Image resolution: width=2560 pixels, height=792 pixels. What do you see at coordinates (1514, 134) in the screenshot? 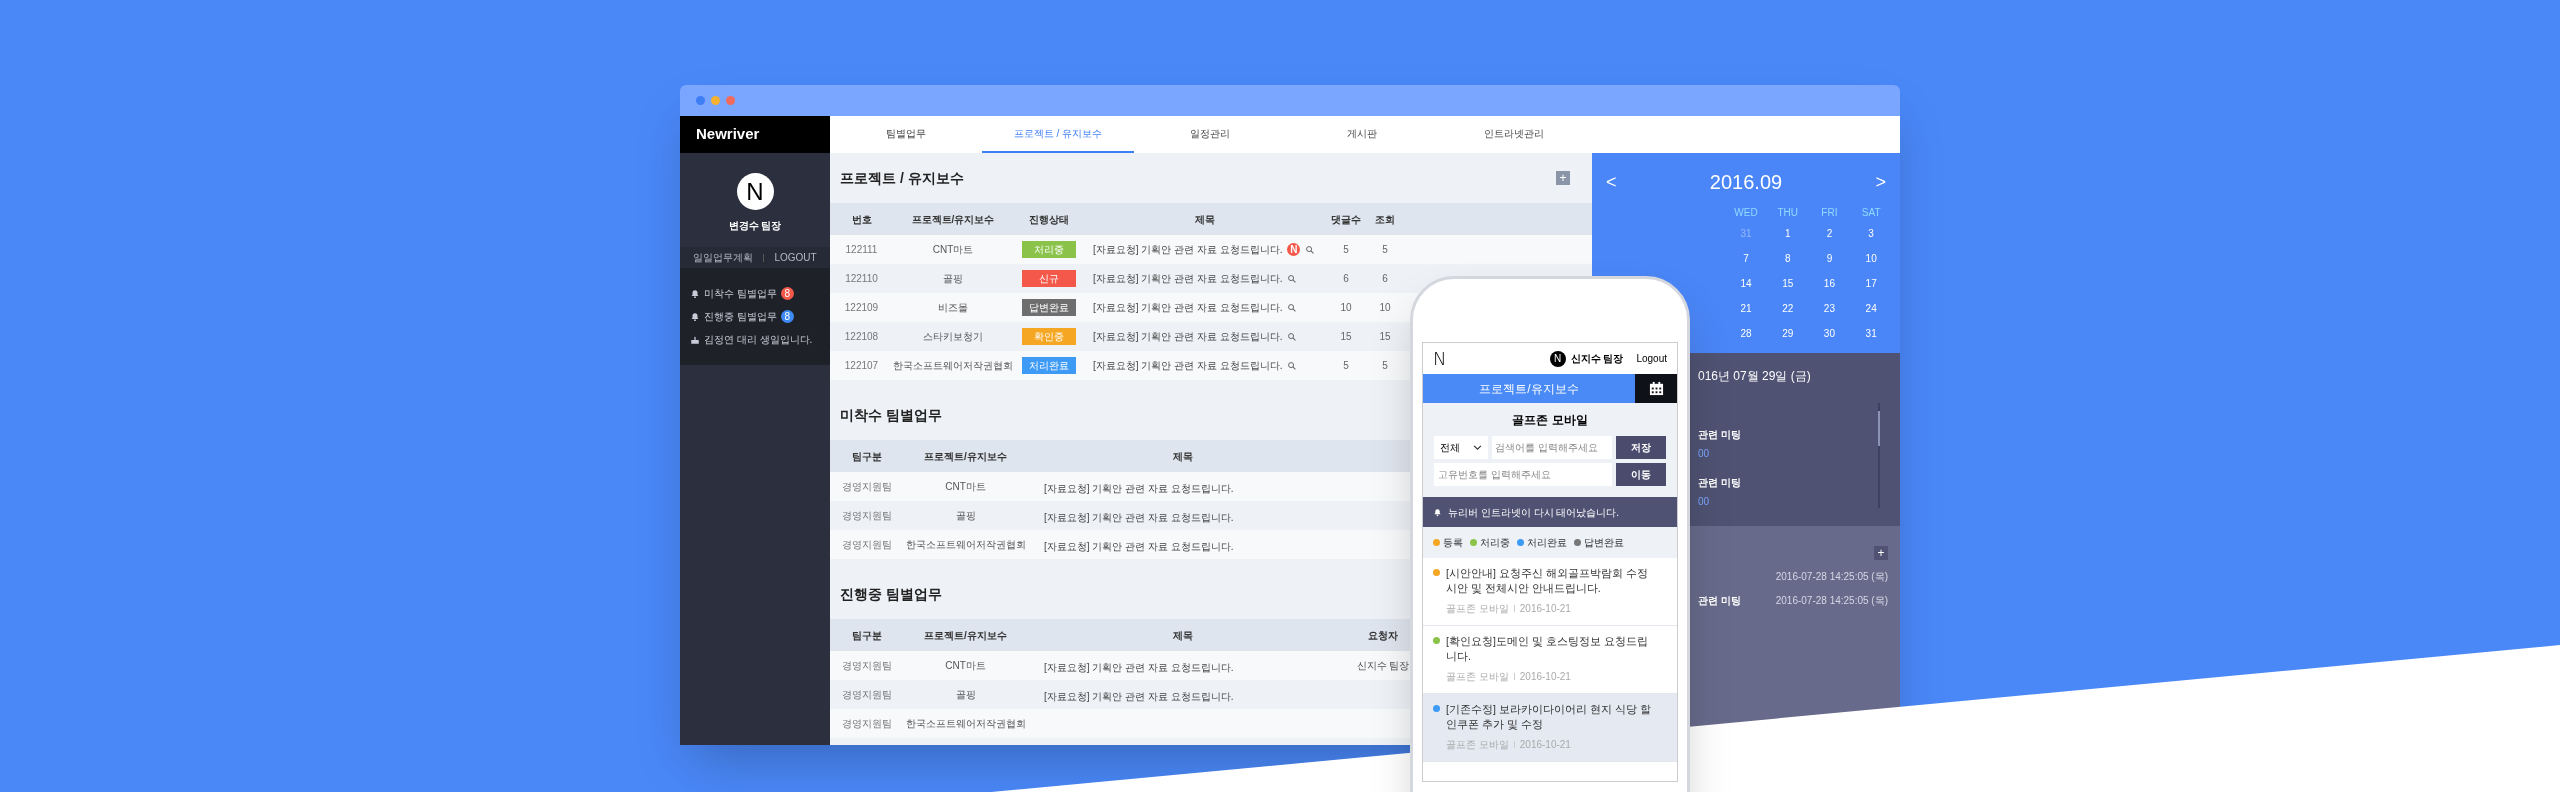
I see `nav-tab: 인트라넷관리` at bounding box center [1514, 134].